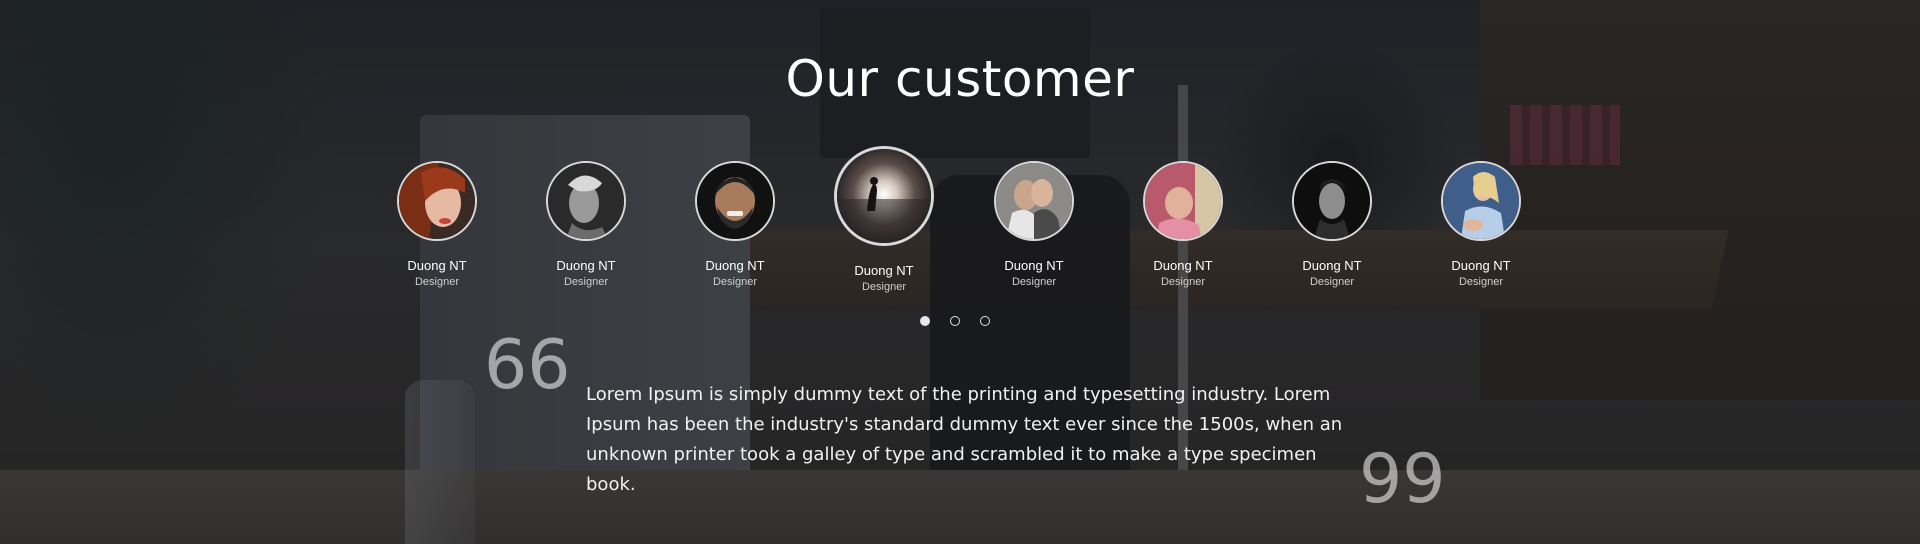 This screenshot has width=1920, height=544. I want to click on carousel-pagination, so click(955, 321).